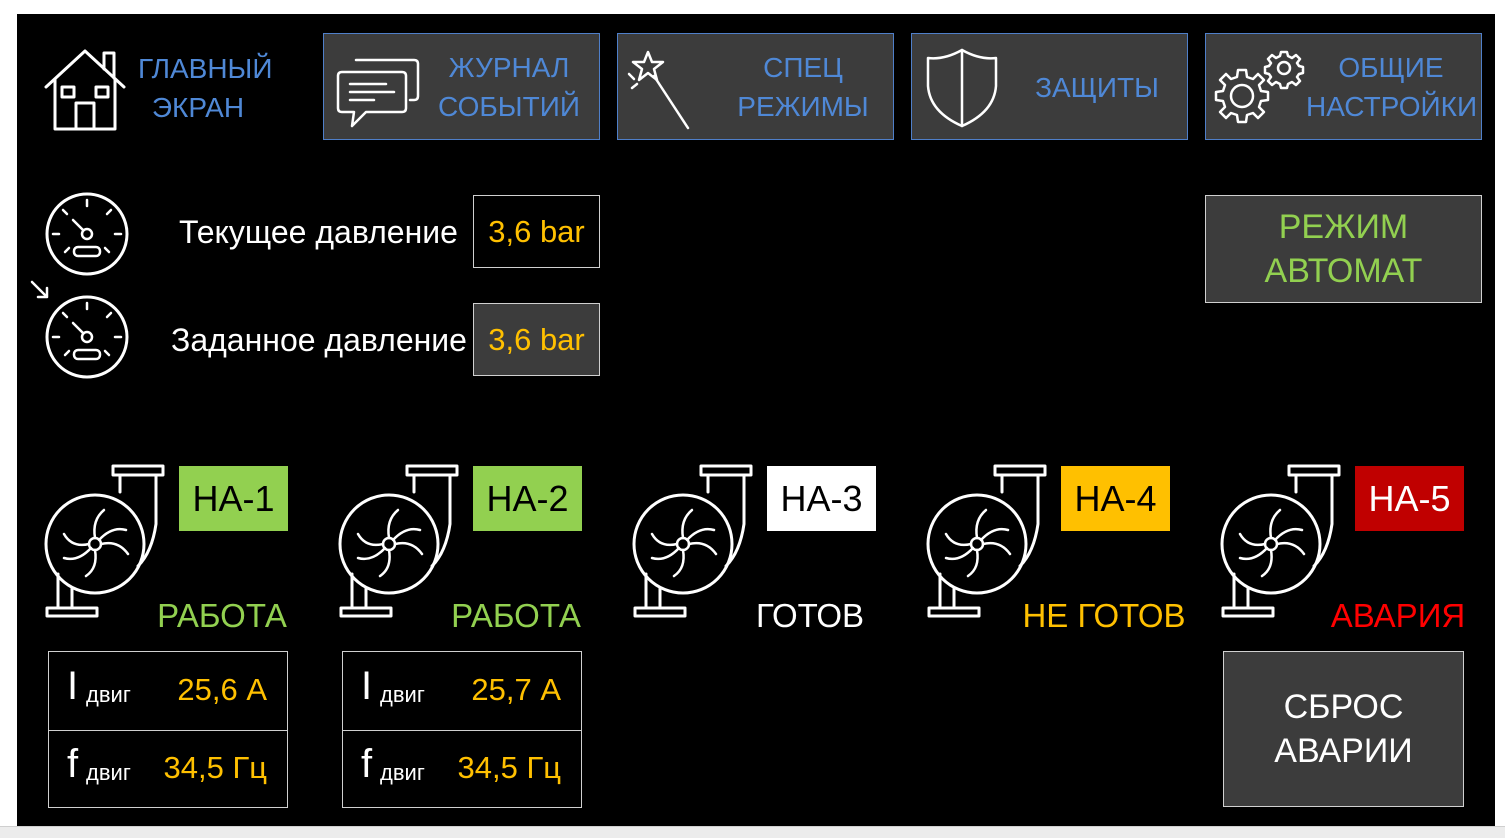  I want to click on event-log-label-line2: СОБЫТИЙ, so click(509, 106).